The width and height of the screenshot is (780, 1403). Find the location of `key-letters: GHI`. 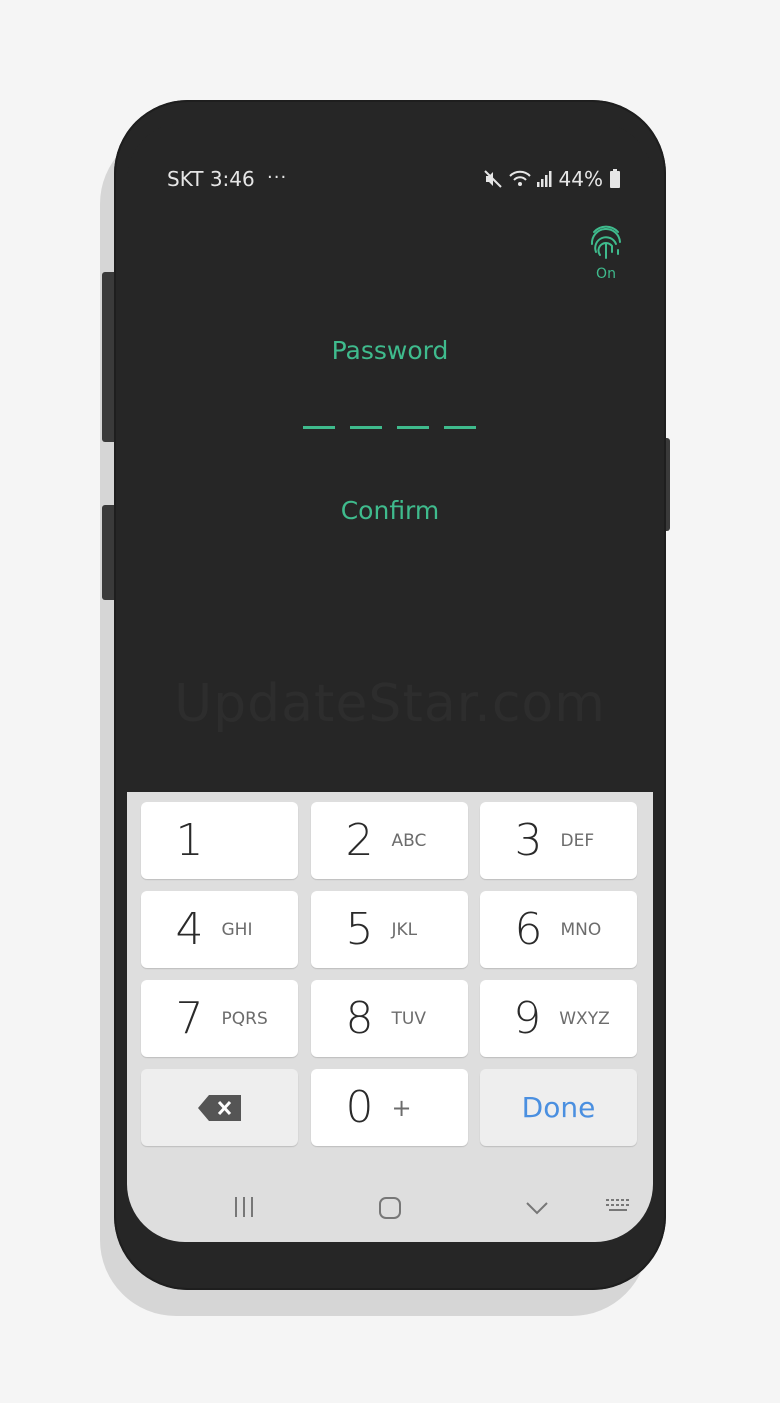

key-letters: GHI is located at coordinates (237, 929).